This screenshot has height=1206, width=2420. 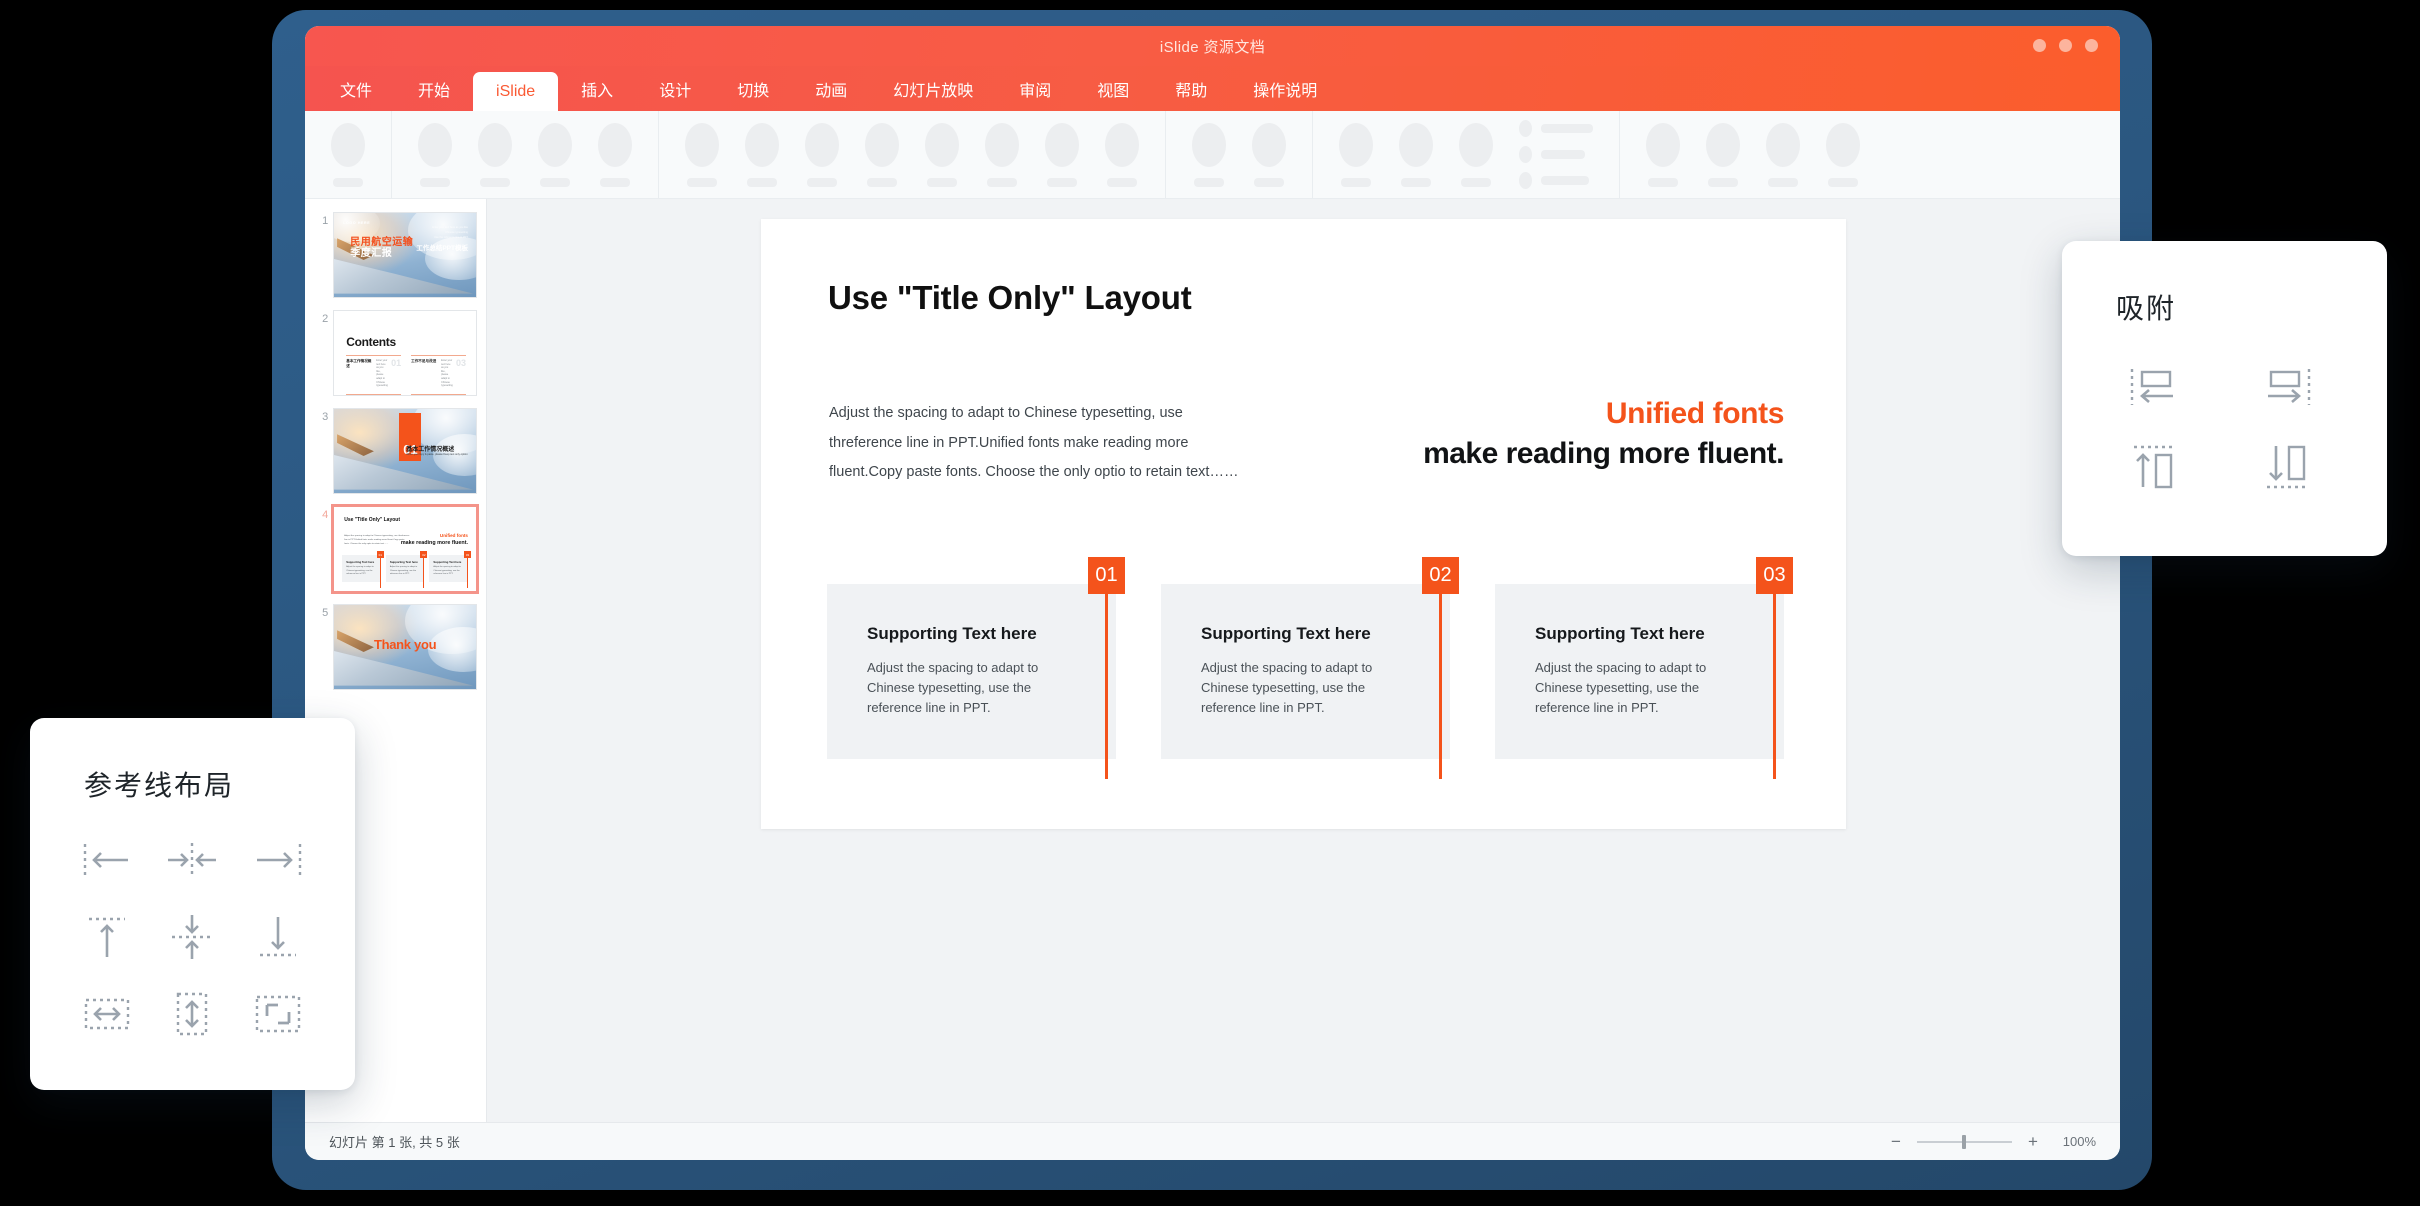 I want to click on menu-item-n4: 设计, so click(x=675, y=88).